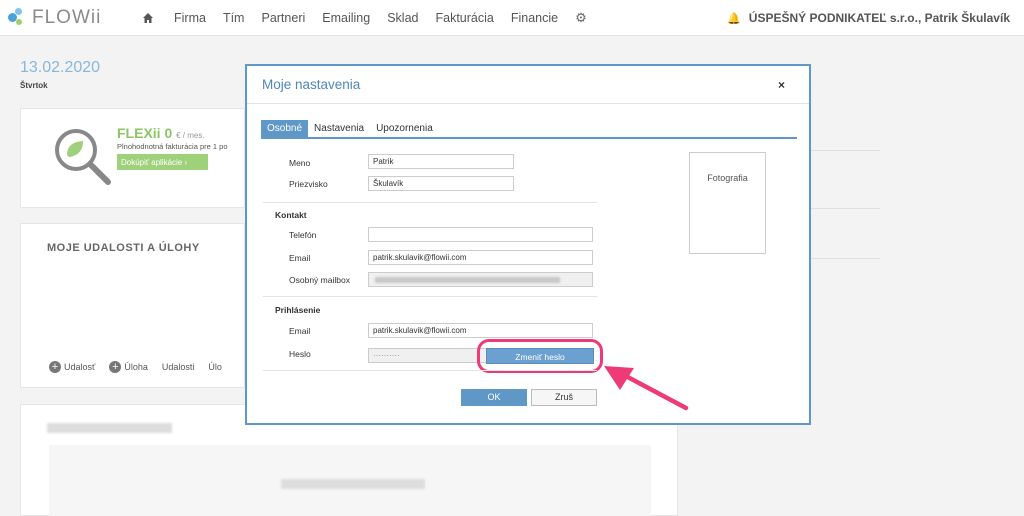 Image resolution: width=1024 pixels, height=516 pixels. What do you see at coordinates (480, 234) in the screenshot?
I see `phone-input` at bounding box center [480, 234].